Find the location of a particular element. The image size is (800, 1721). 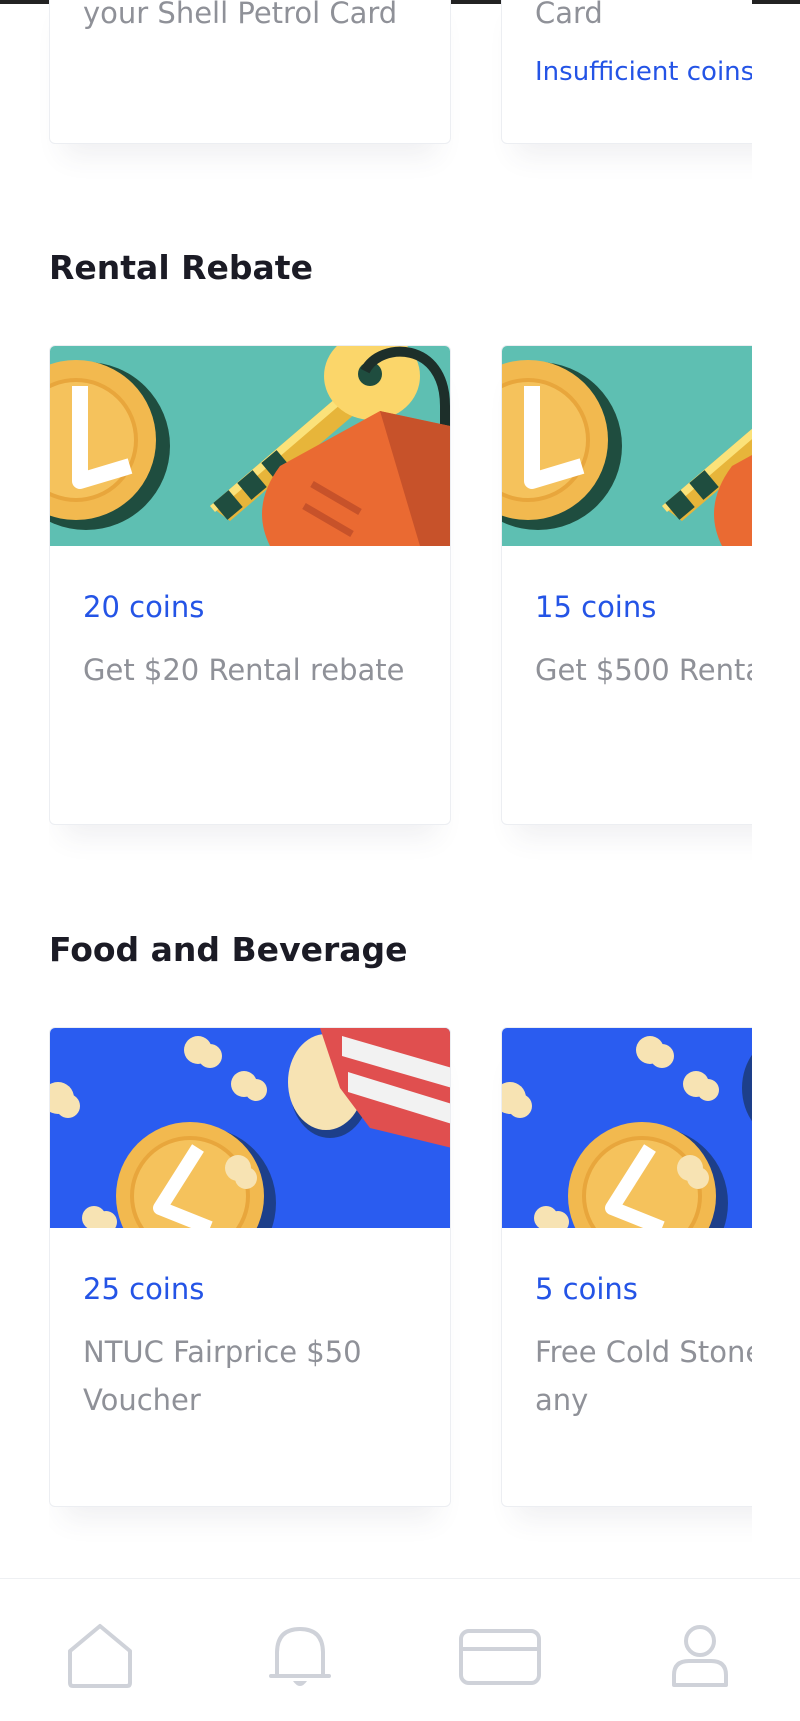

petrol-card-reward: your Shell Petrol Card is located at coordinates (250, 72).